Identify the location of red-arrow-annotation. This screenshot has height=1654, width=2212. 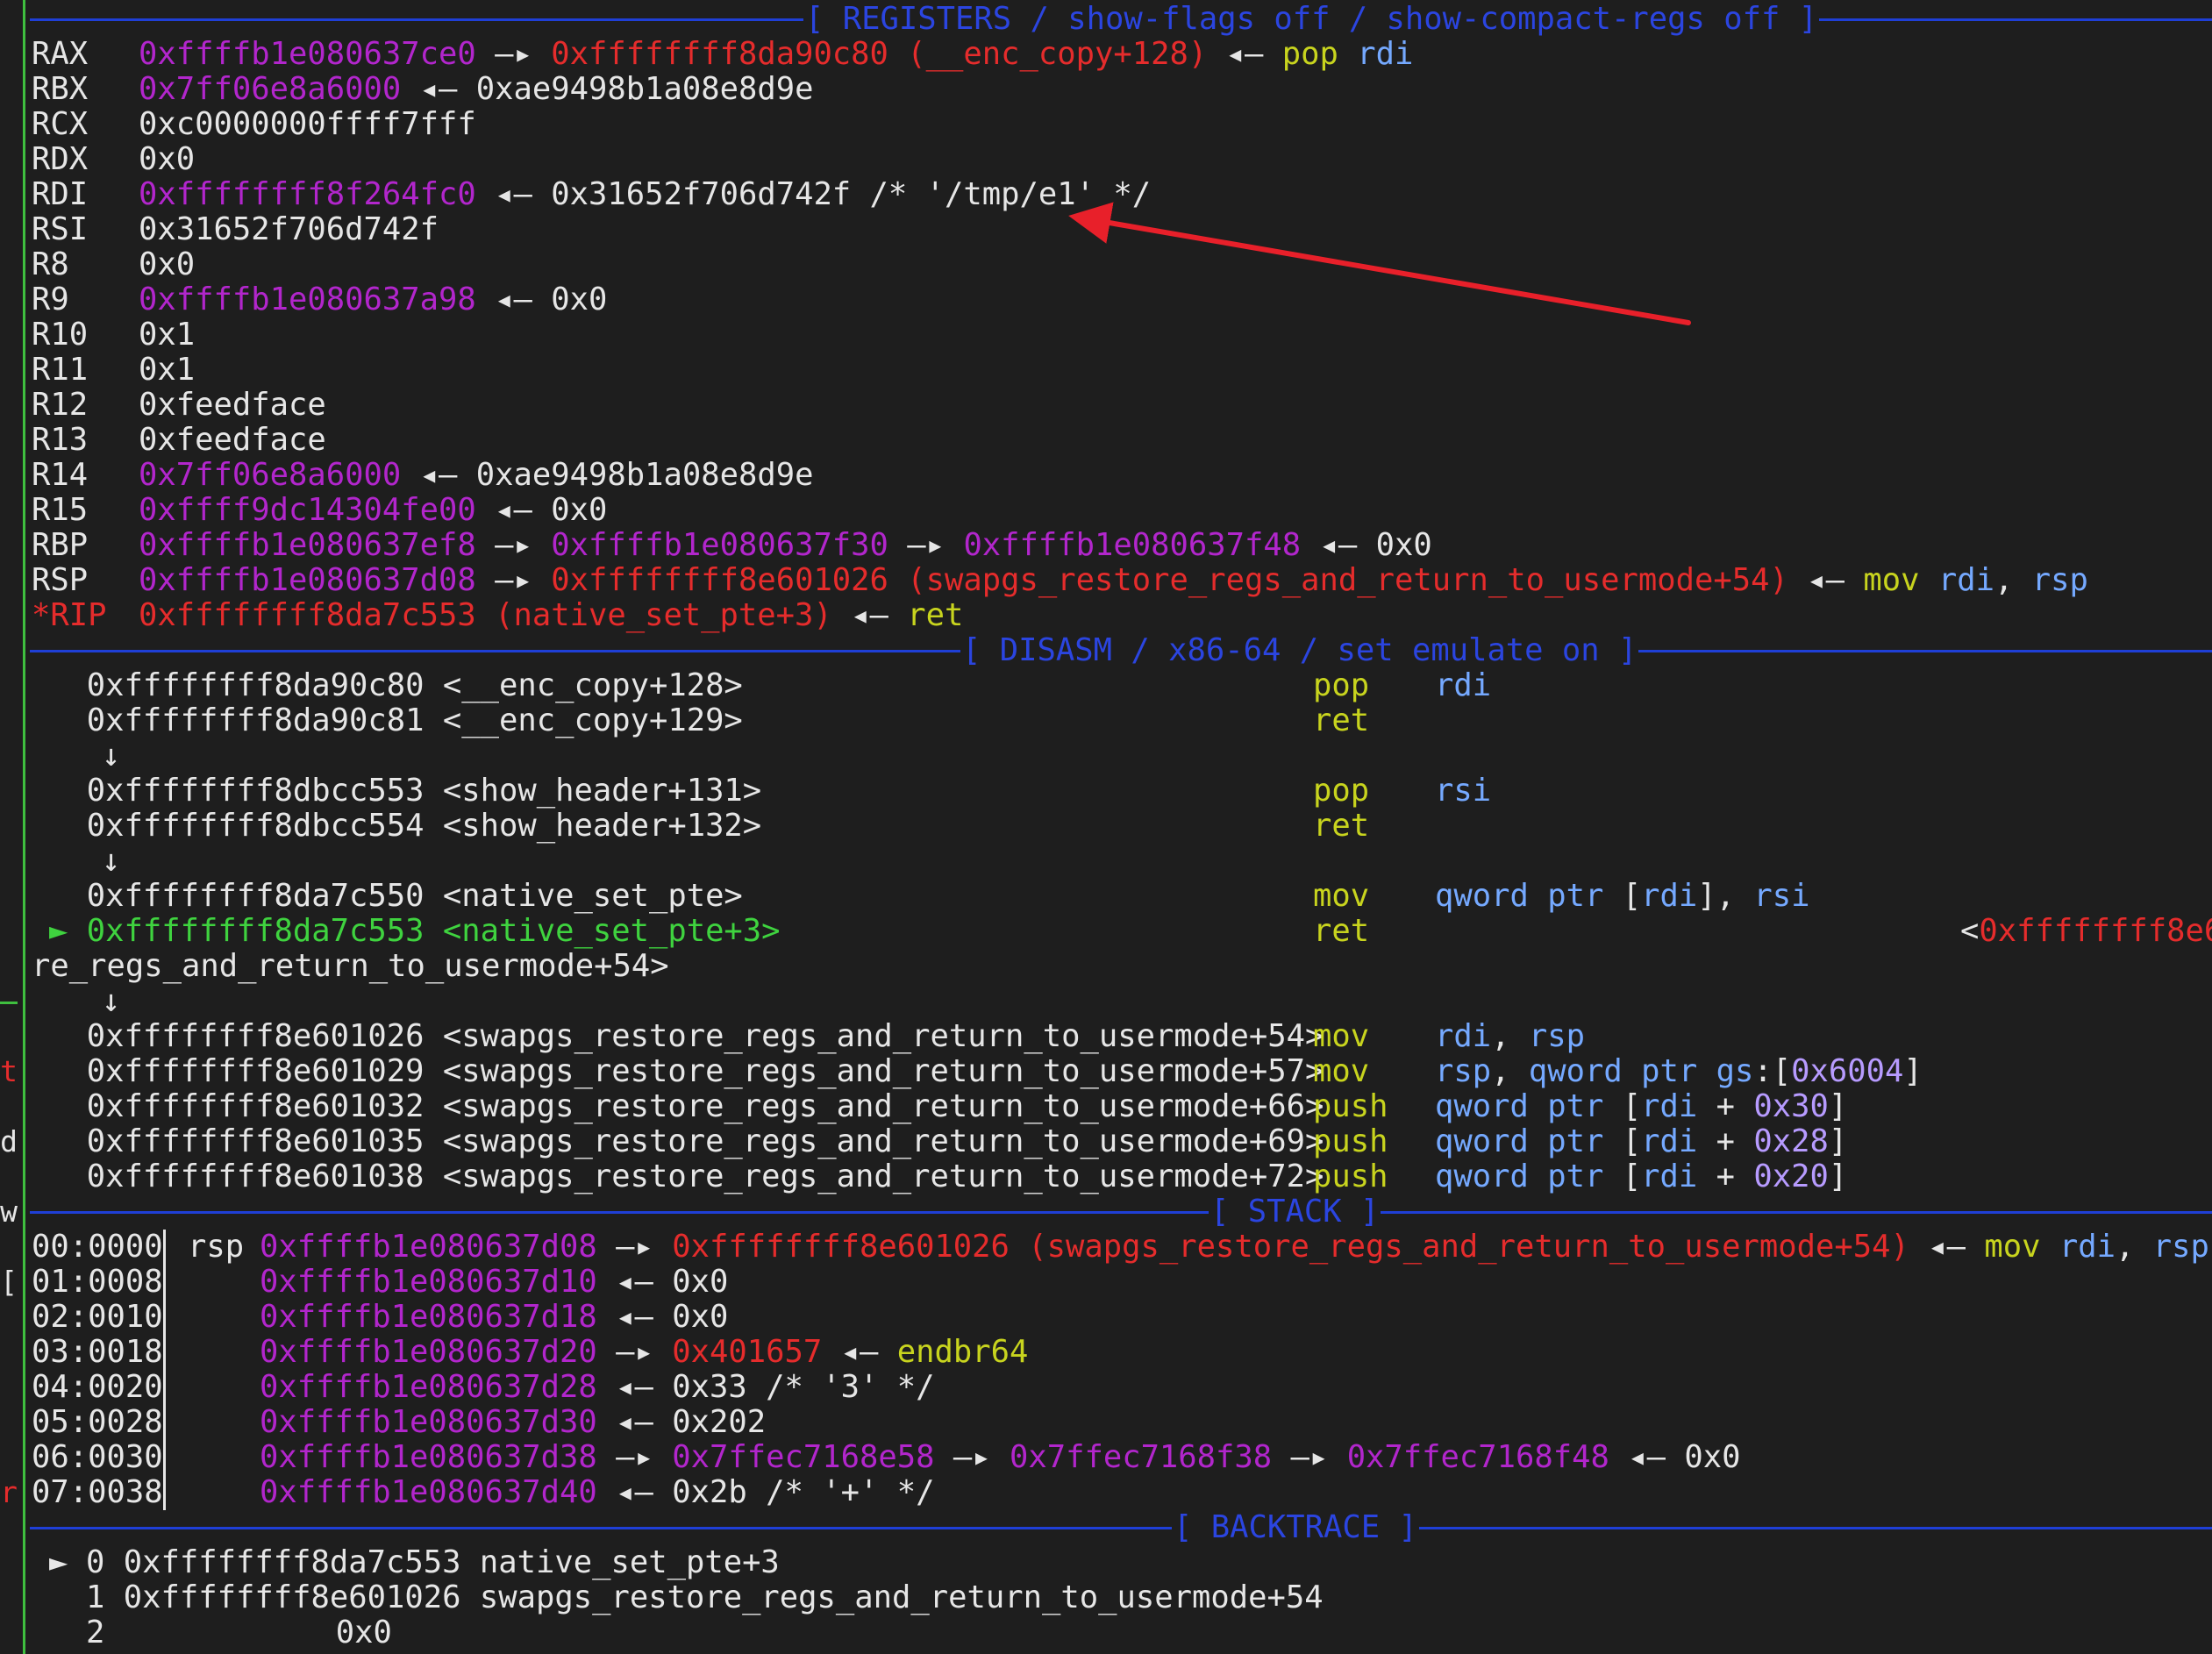
(1379, 264).